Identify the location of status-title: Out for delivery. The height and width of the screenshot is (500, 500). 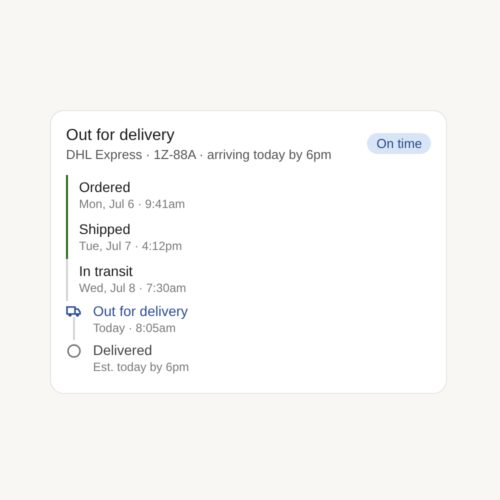
(121, 136).